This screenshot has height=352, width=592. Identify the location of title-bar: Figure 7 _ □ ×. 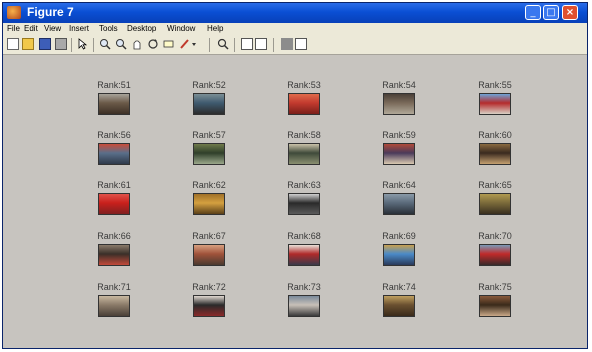
(295, 13).